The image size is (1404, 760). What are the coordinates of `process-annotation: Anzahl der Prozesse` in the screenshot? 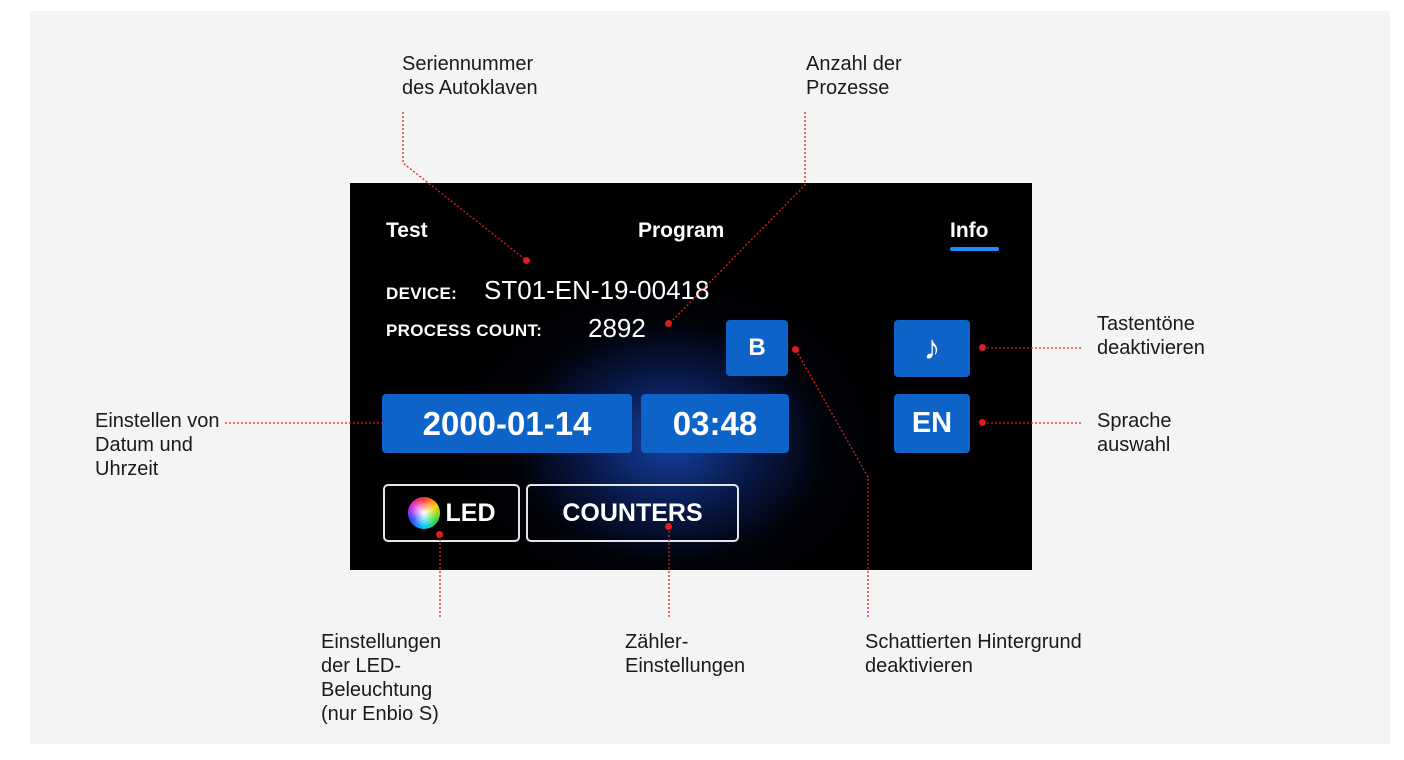 It's located at (854, 76).